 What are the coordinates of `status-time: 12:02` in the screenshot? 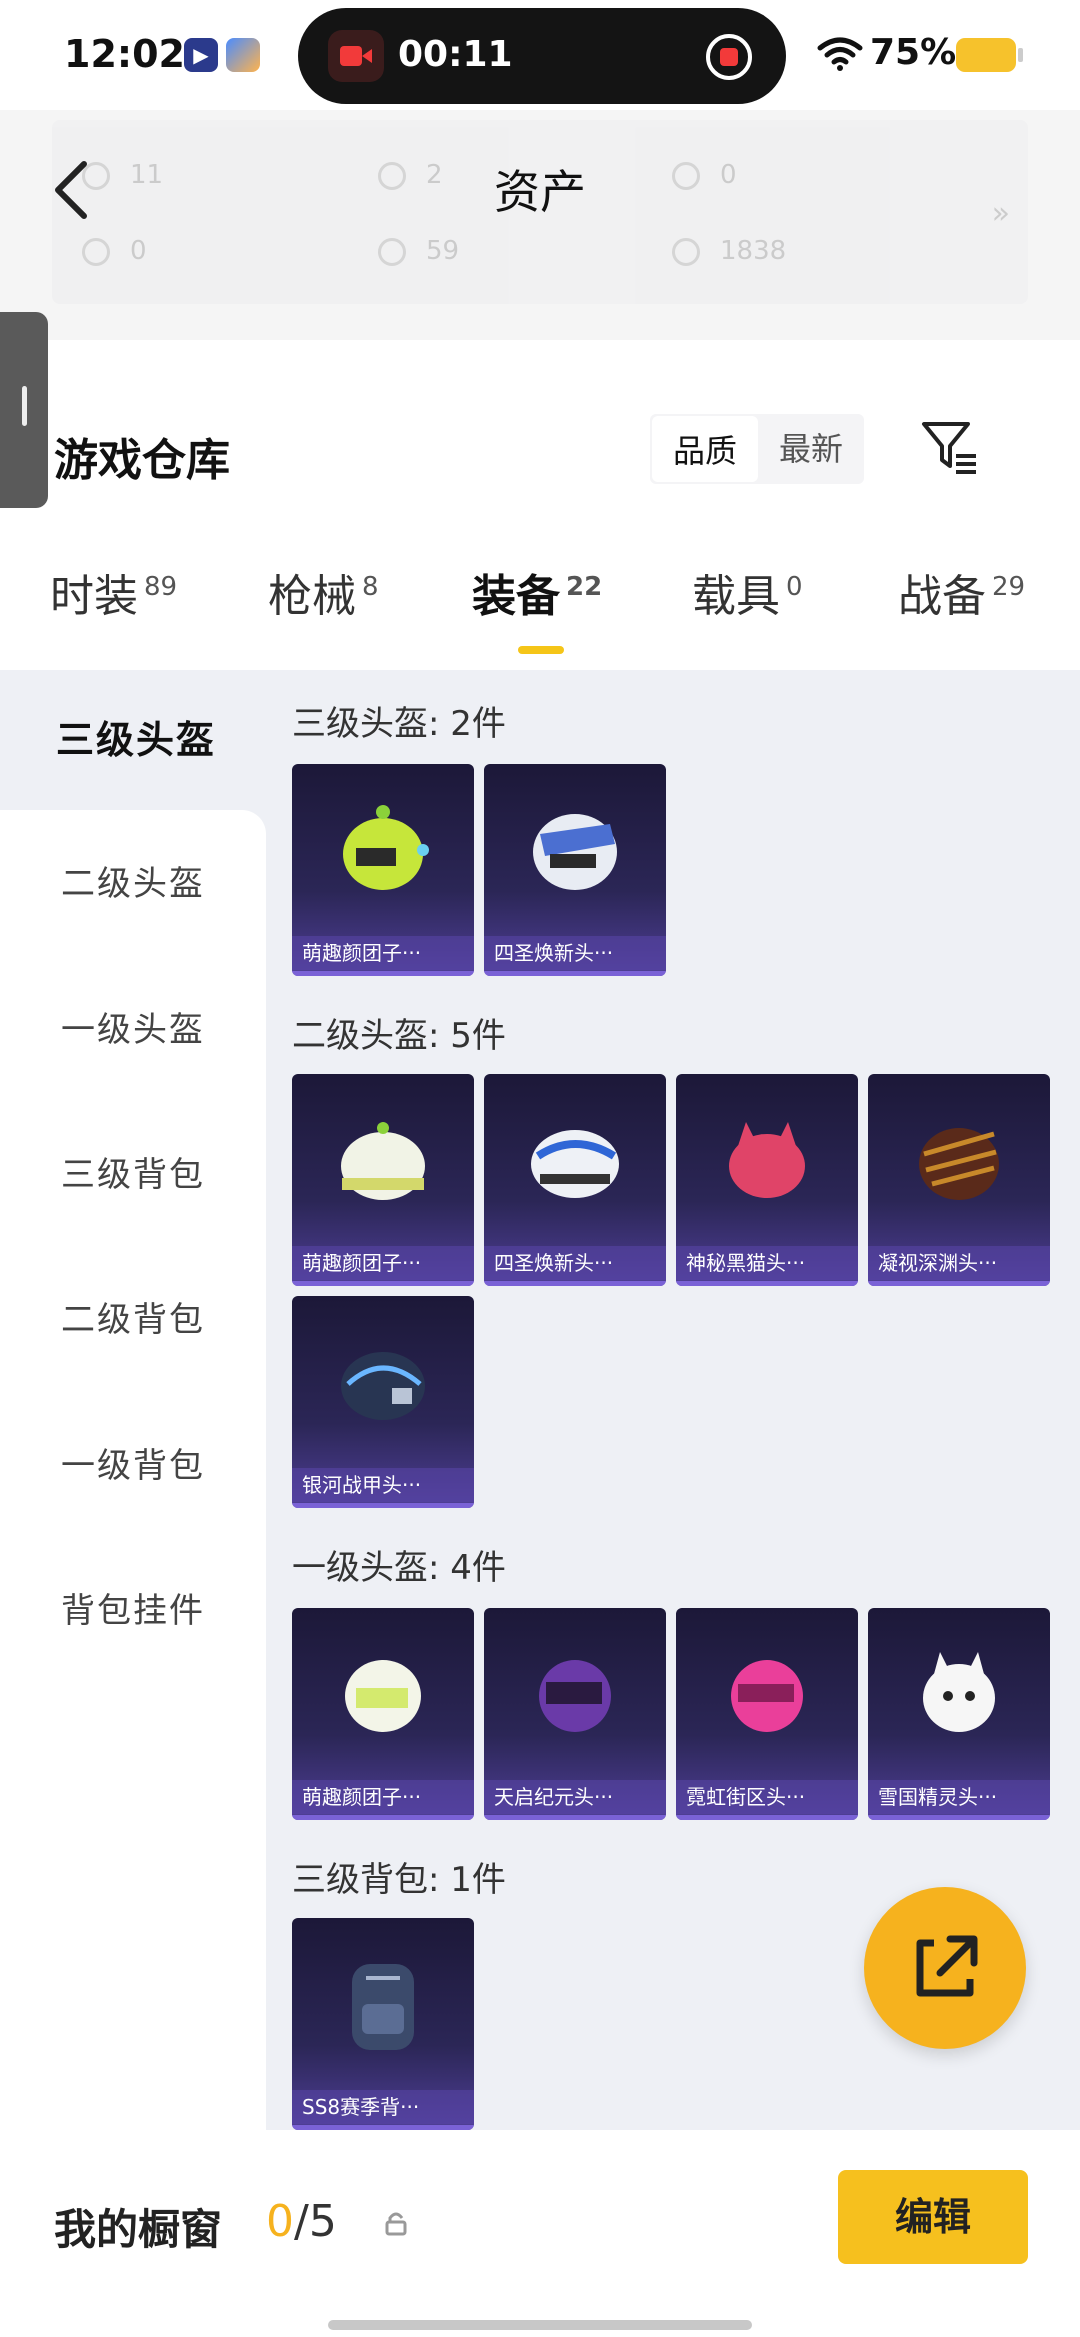 It's located at (124, 54).